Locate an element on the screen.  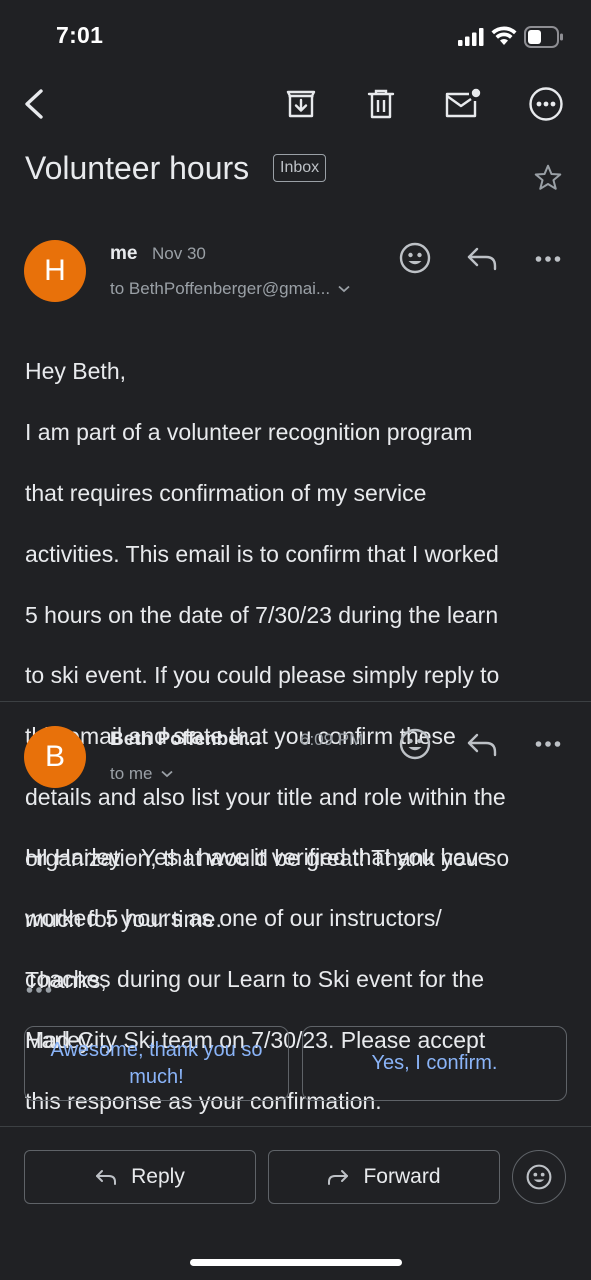
signal-icon is located at coordinates (471, 37).